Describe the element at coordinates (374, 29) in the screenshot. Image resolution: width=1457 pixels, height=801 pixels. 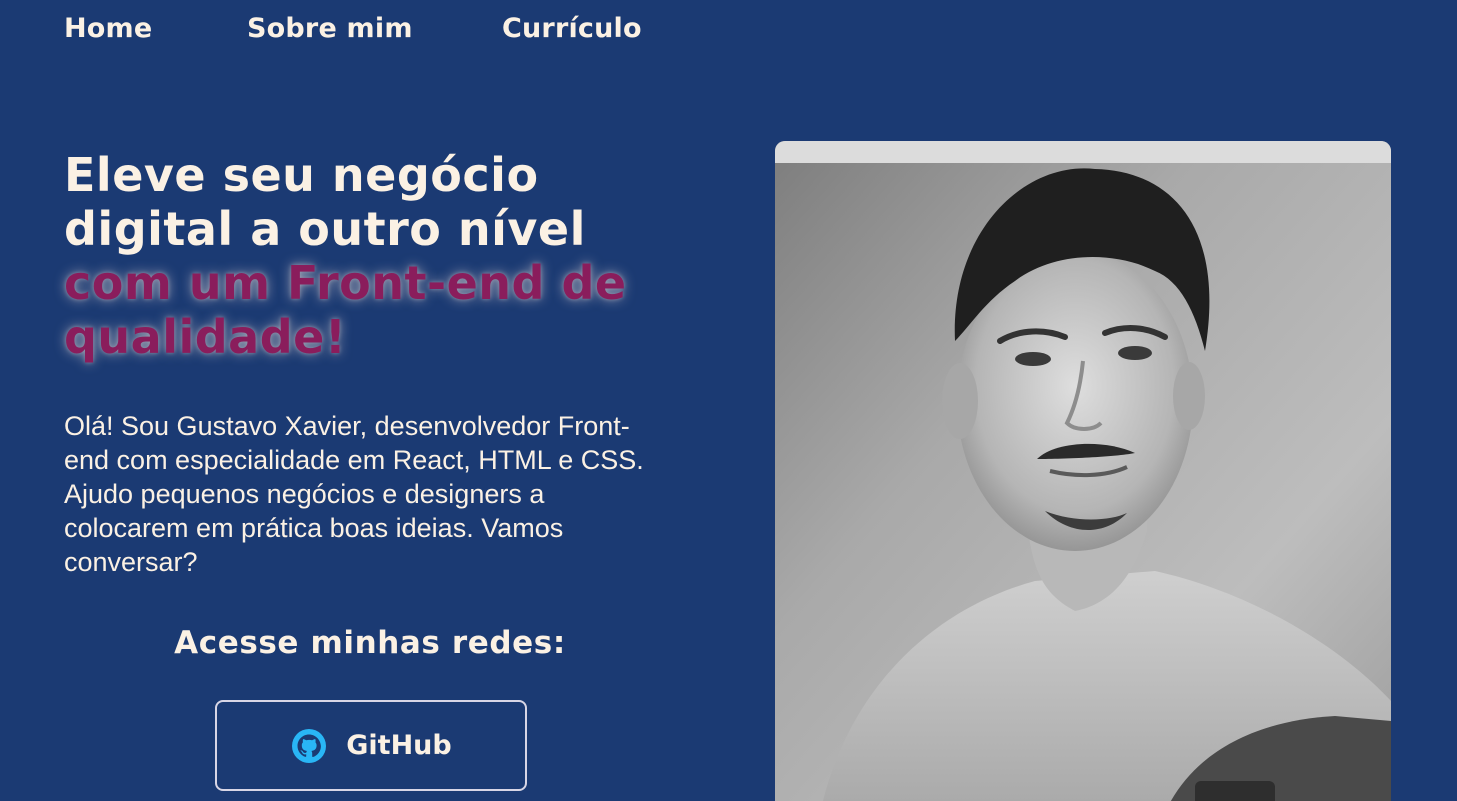
I see `nav-about-link: Sobre mim` at that location.